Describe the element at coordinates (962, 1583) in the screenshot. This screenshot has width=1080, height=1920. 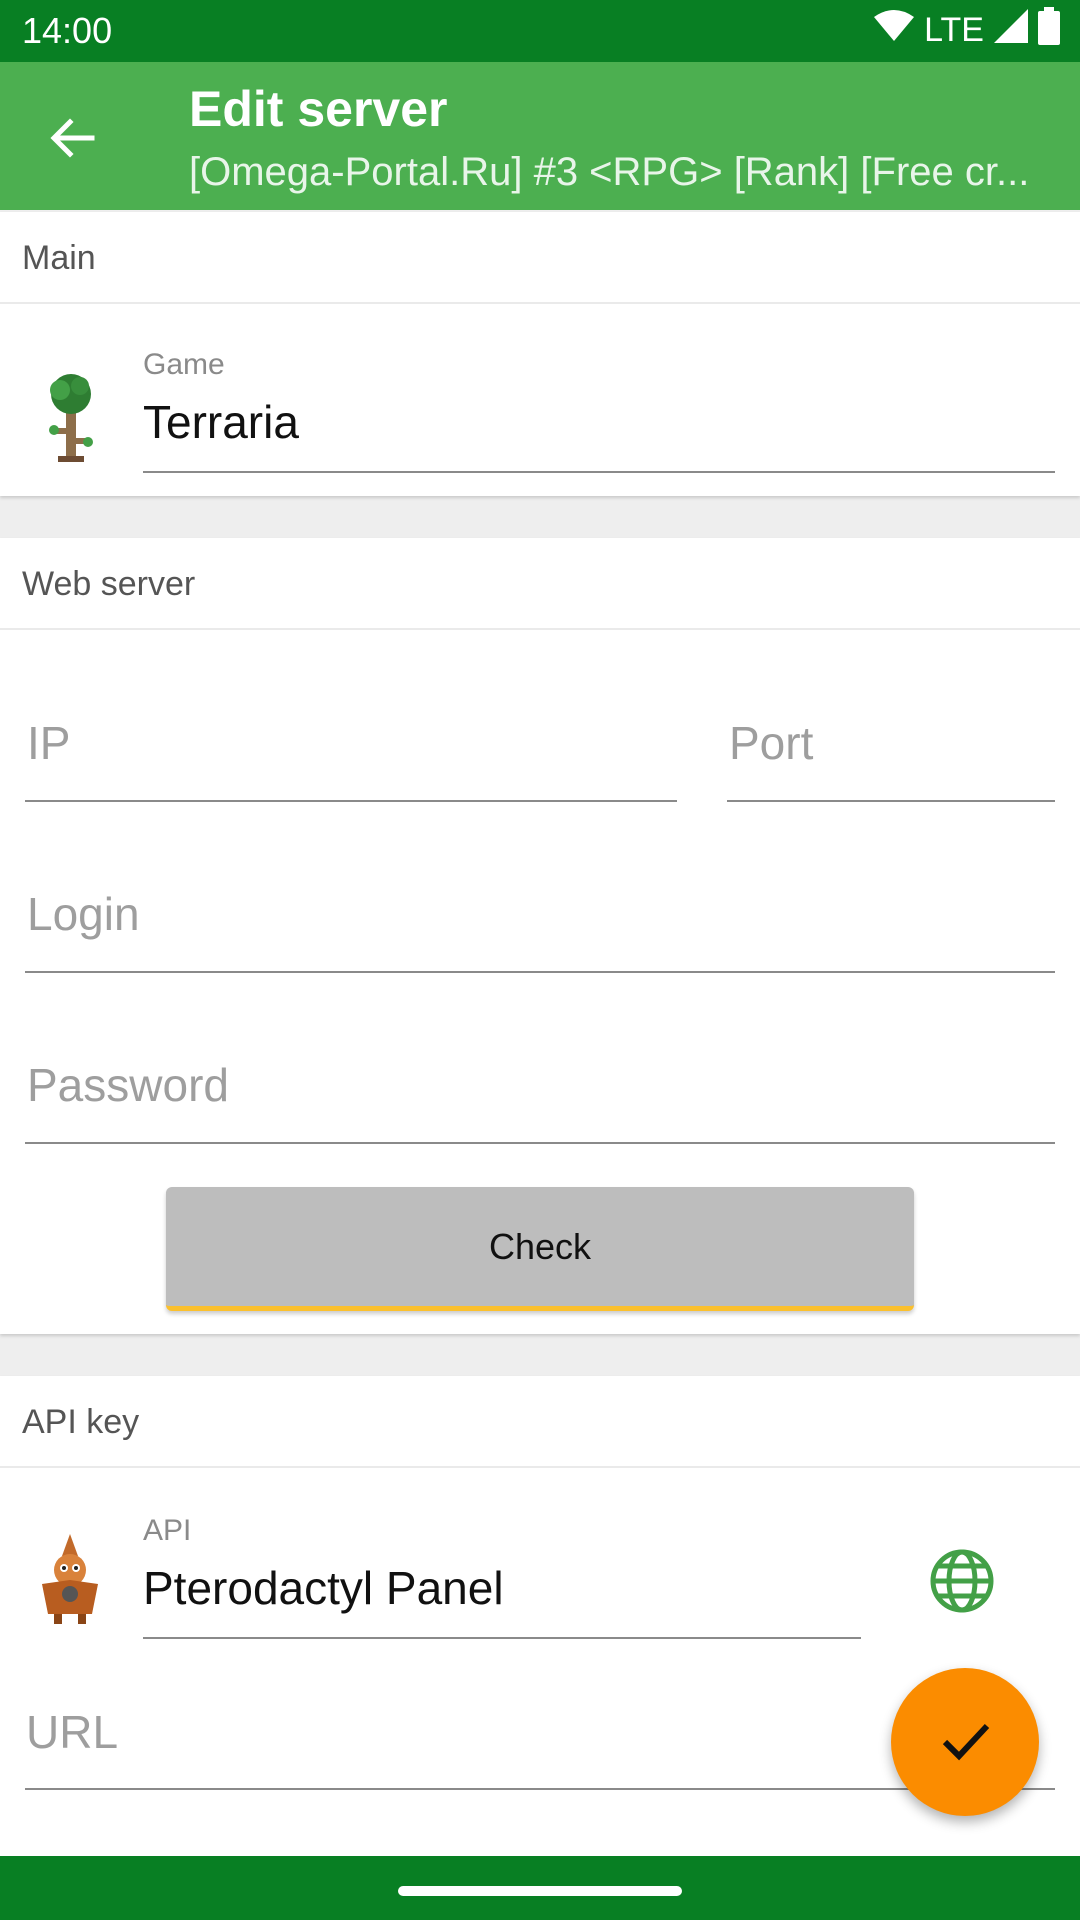
I see `globe-icon` at that location.